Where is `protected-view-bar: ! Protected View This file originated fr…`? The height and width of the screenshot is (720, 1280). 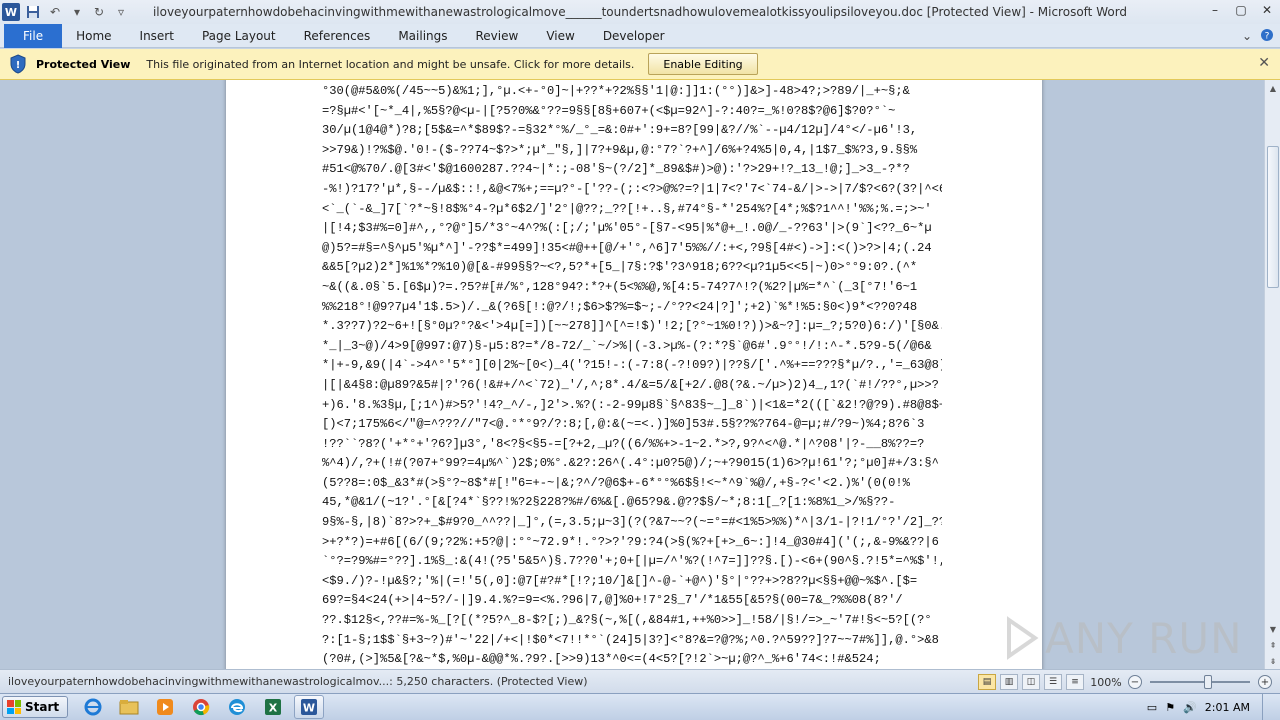 protected-view-bar: ! Protected View This file originated fr… is located at coordinates (640, 64).